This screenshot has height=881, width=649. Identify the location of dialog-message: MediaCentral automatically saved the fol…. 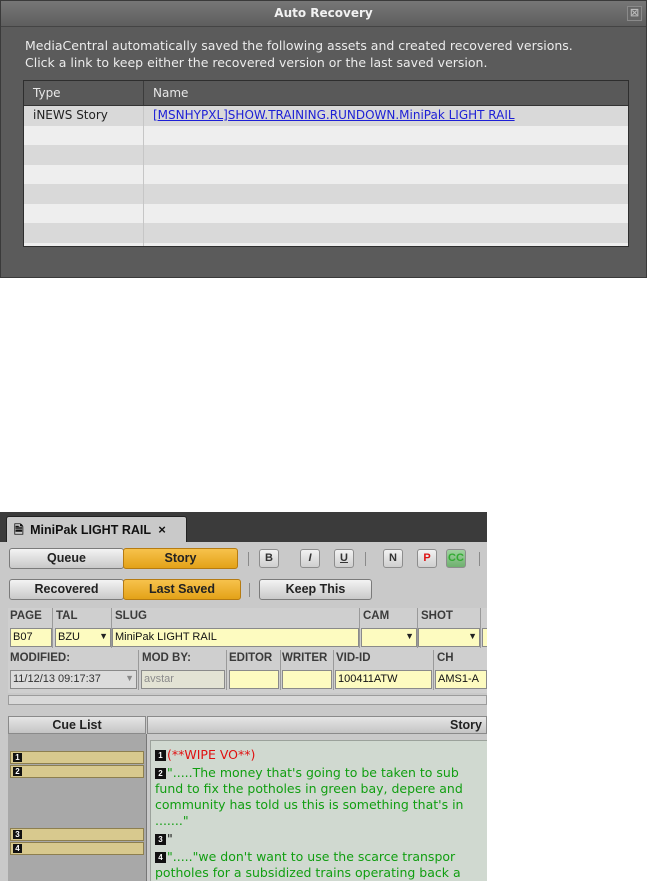
(299, 54).